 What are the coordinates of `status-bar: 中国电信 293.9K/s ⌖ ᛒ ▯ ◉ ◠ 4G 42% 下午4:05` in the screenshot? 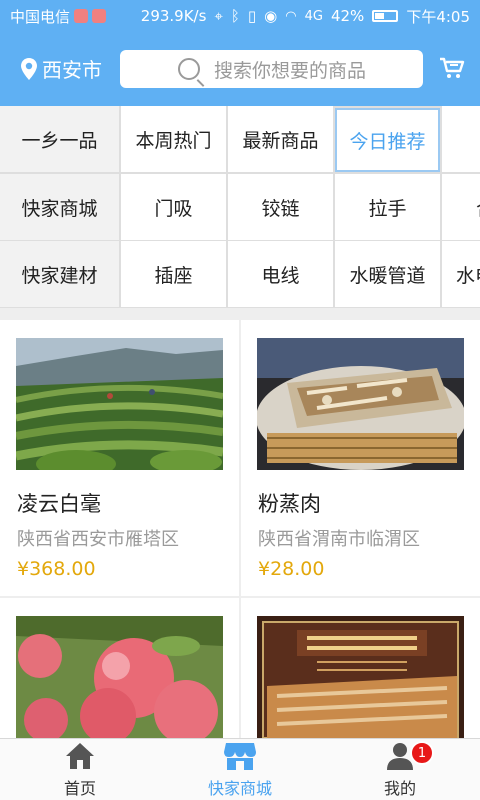 It's located at (240, 16).